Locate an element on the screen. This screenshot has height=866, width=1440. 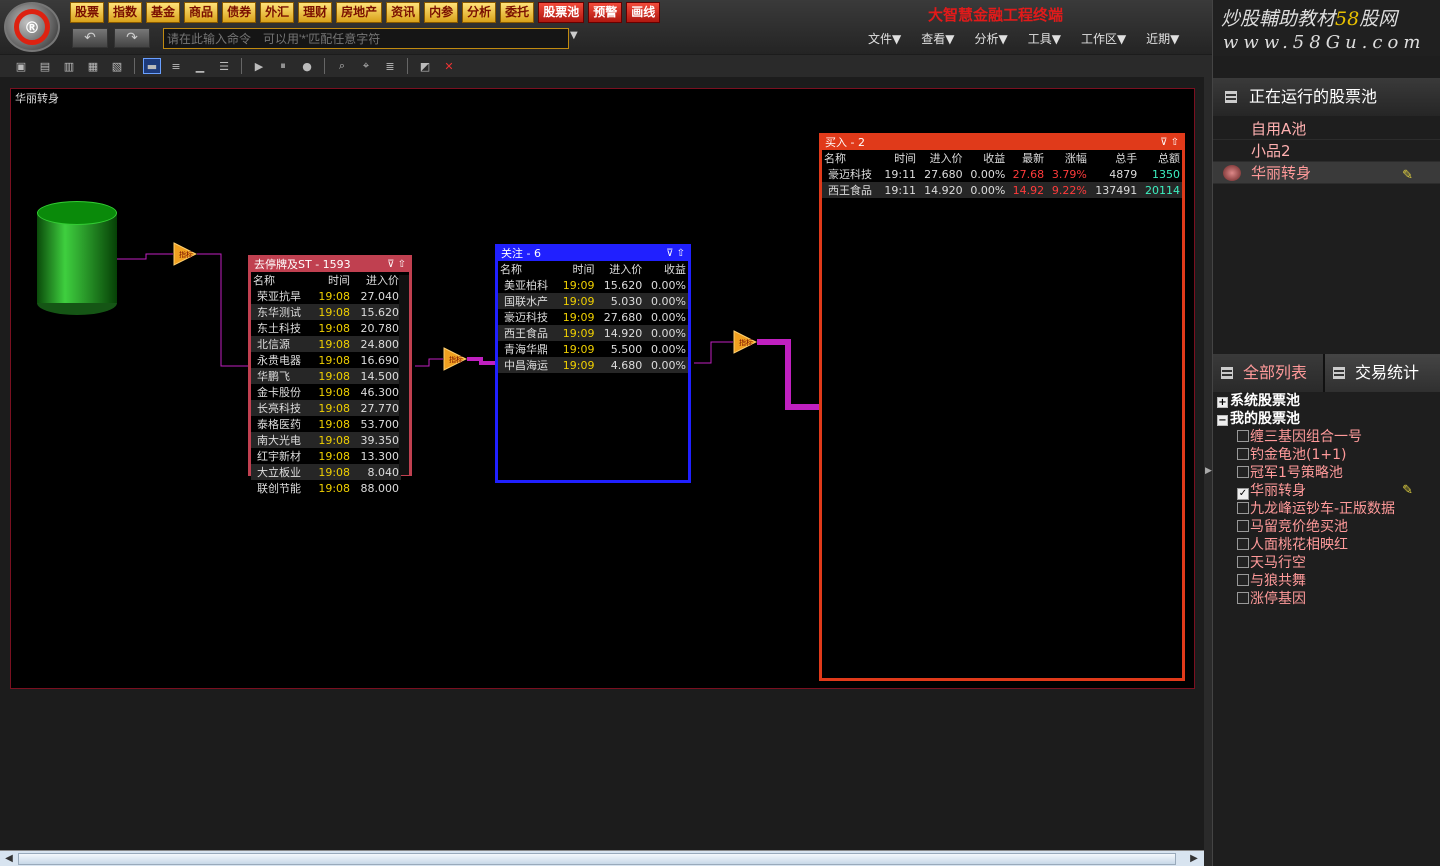
list-icon: ≣ is located at coordinates (390, 66).